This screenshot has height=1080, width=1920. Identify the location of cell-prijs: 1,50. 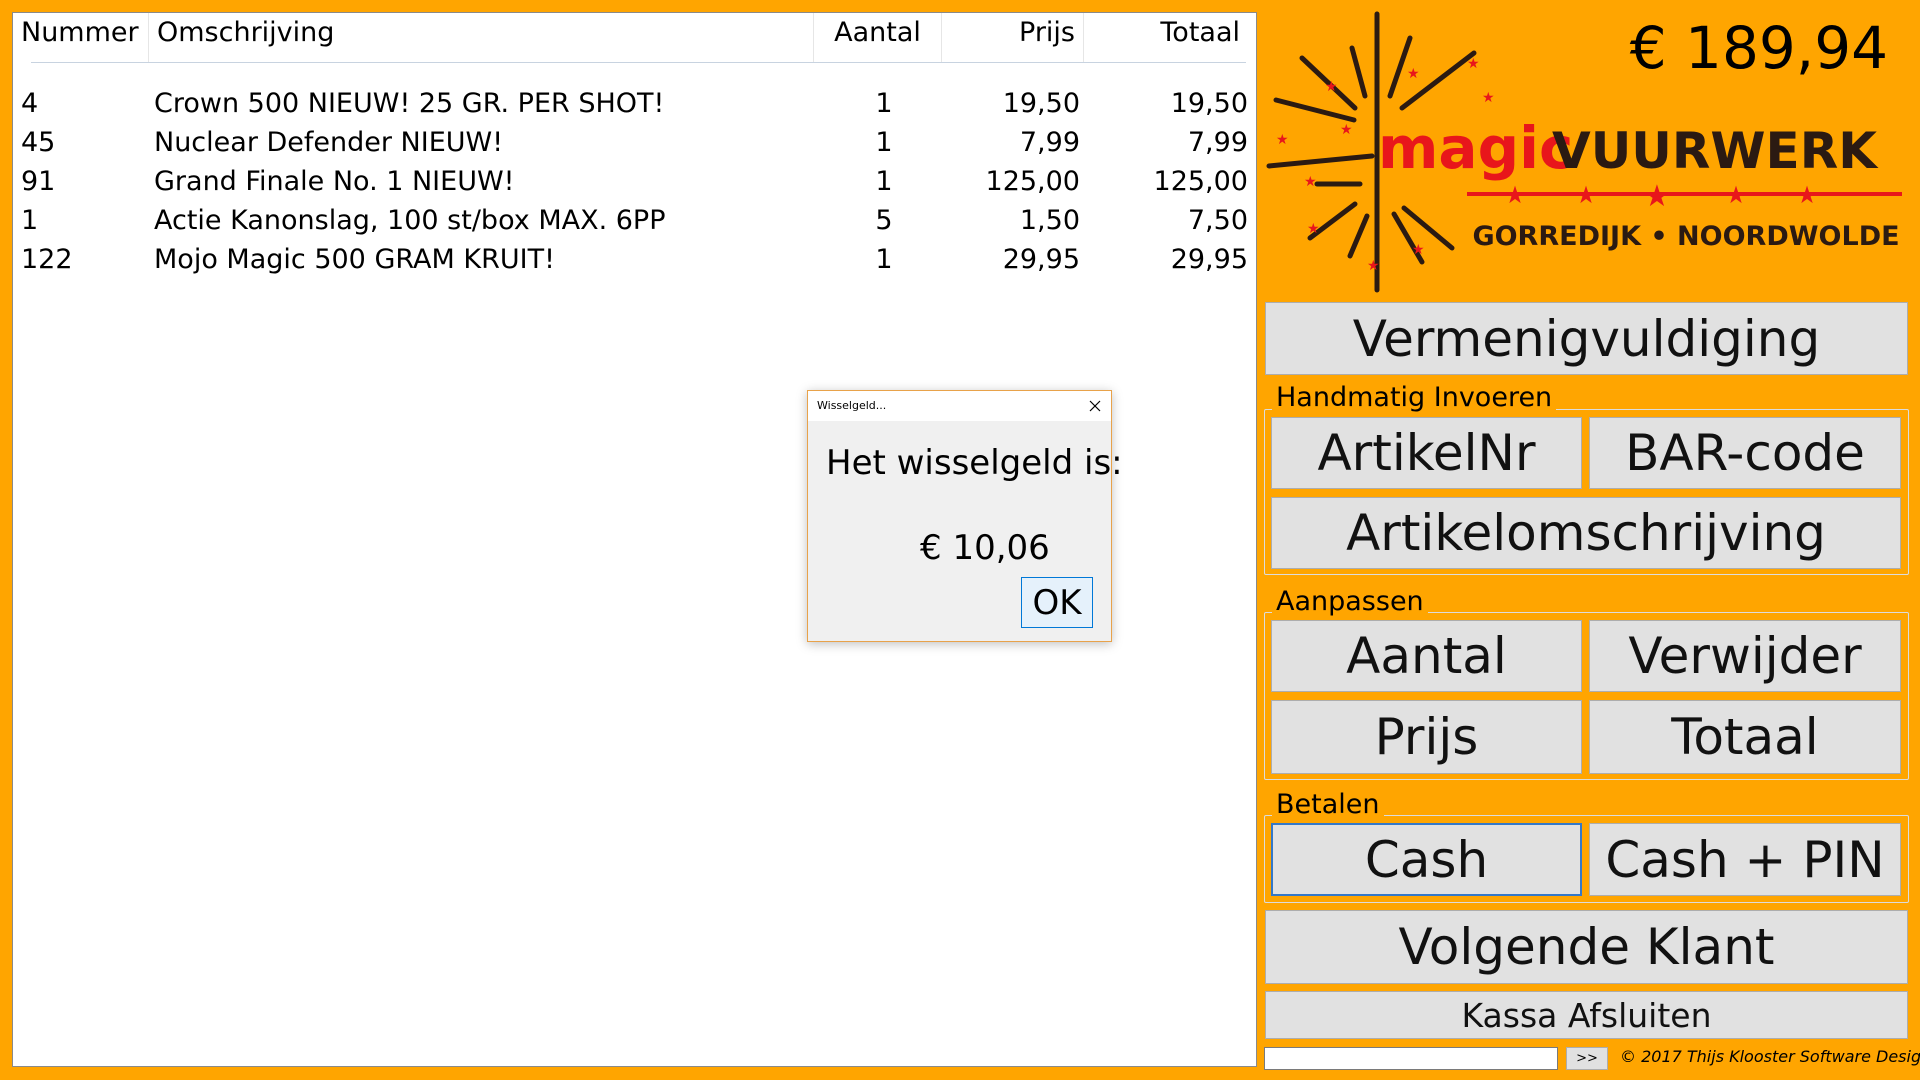
(1049, 220).